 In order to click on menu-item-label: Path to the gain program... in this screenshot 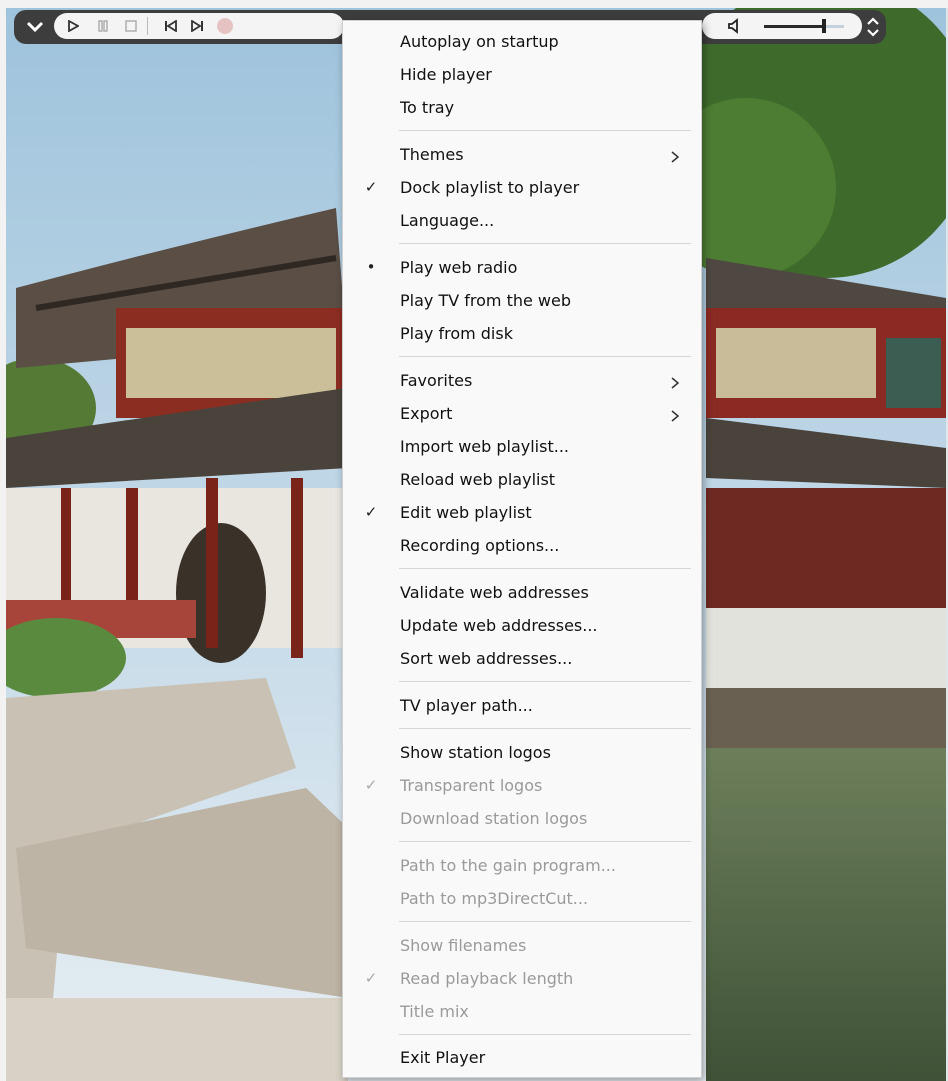, I will do `click(508, 865)`.